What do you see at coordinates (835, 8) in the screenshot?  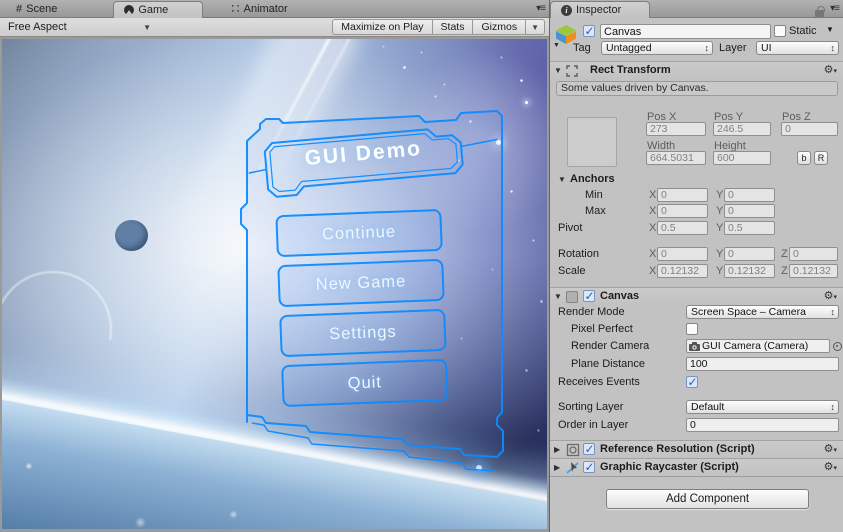 I see `inspector-menu-icon: ▾≡` at bounding box center [835, 8].